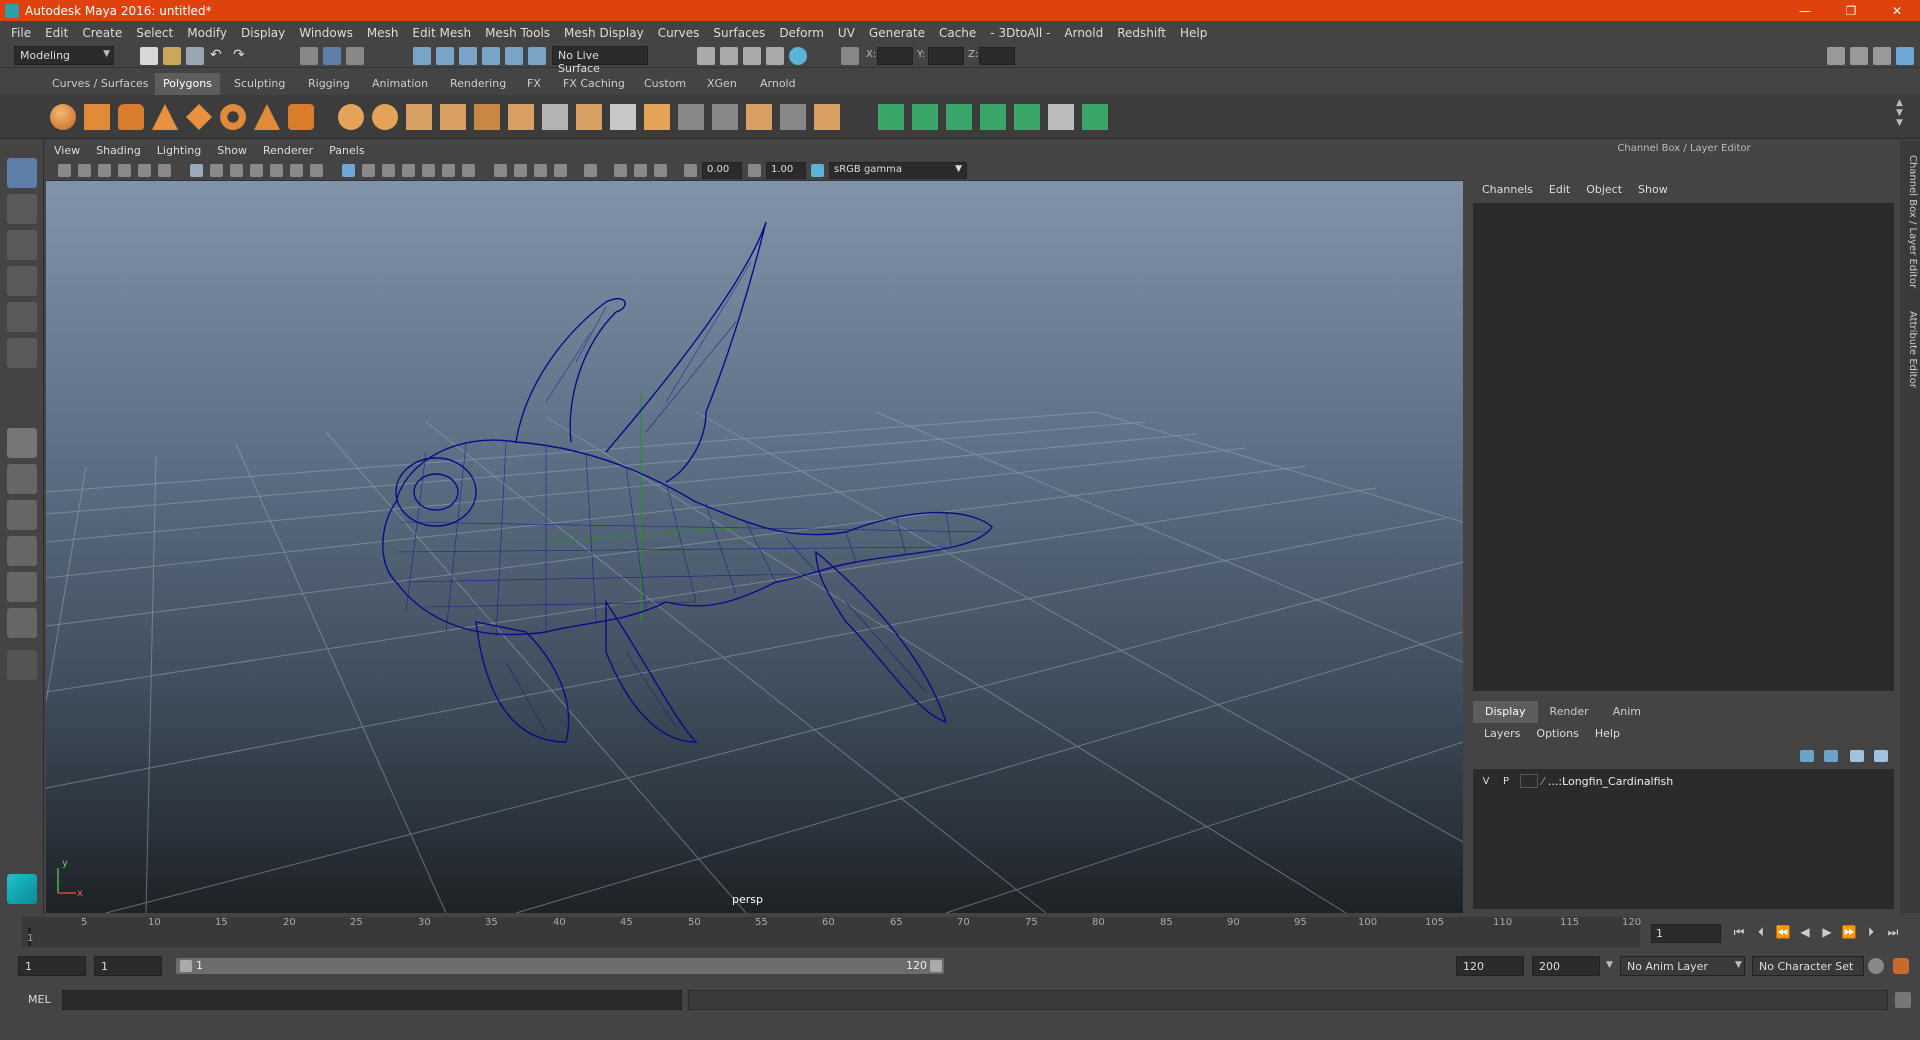  Describe the element at coordinates (1783, 932) in the screenshot. I see `step-back-key-icon: ⏪` at that location.